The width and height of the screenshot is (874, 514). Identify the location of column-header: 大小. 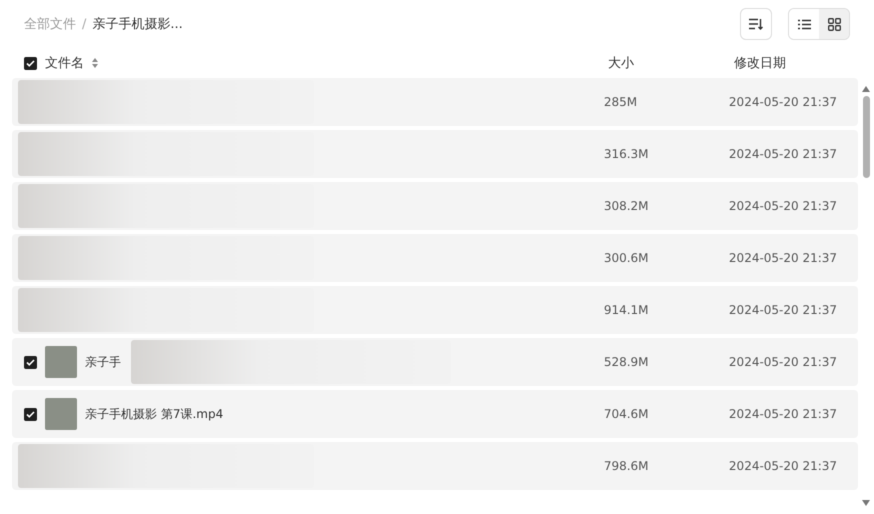
(671, 63).